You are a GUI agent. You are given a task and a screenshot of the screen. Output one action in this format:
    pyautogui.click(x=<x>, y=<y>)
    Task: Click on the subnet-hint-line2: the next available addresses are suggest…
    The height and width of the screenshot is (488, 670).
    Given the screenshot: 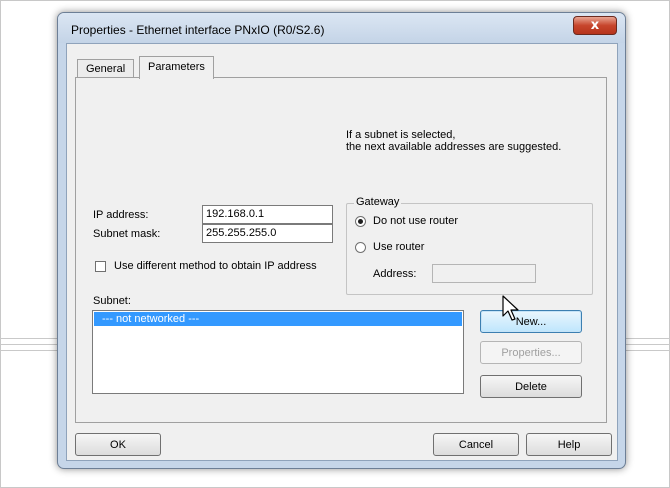 What is the action you would take?
    pyautogui.click(x=454, y=147)
    